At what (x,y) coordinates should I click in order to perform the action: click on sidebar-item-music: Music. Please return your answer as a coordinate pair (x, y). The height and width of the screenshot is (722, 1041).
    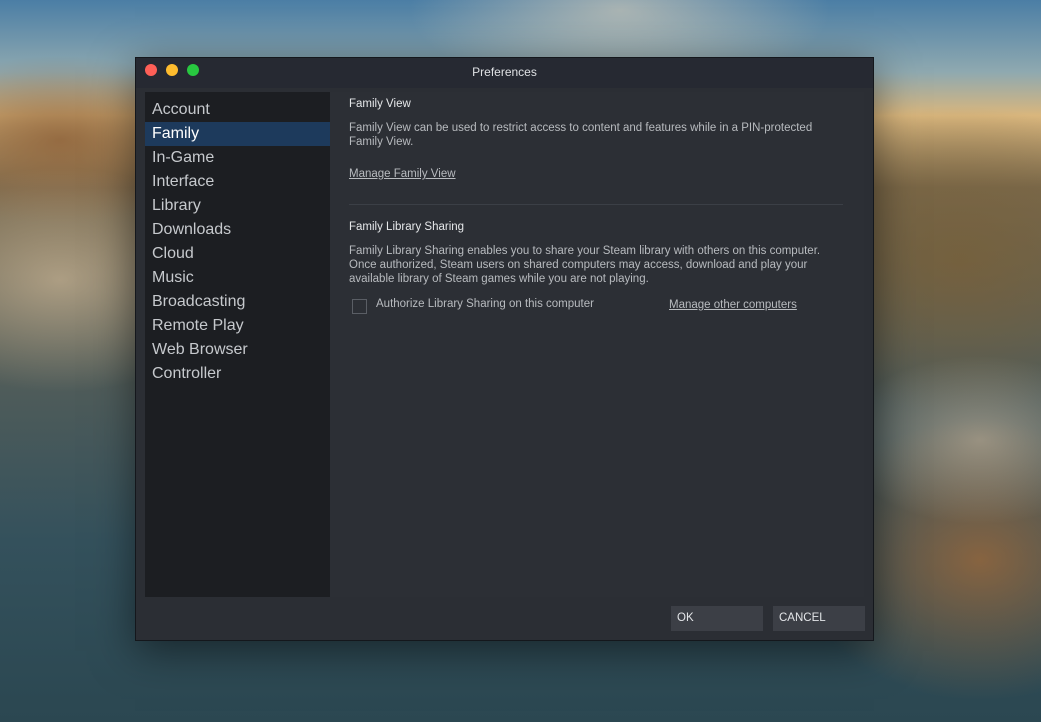
    Looking at the image, I should click on (237, 278).